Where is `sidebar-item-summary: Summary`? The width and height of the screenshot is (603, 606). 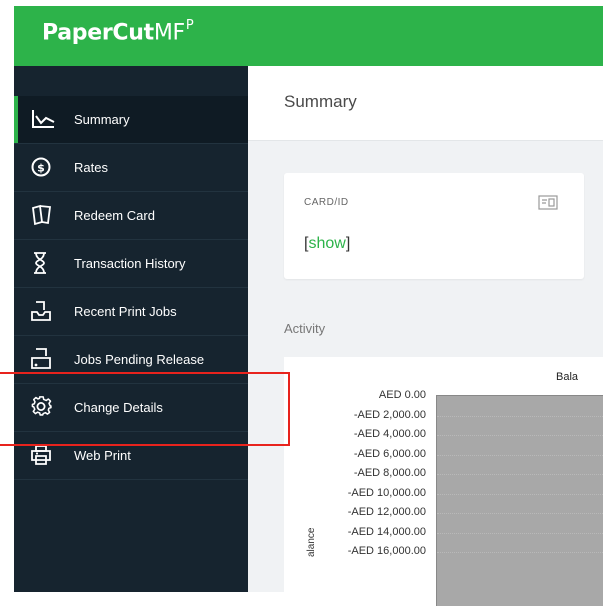
sidebar-item-summary: Summary is located at coordinates (131, 120).